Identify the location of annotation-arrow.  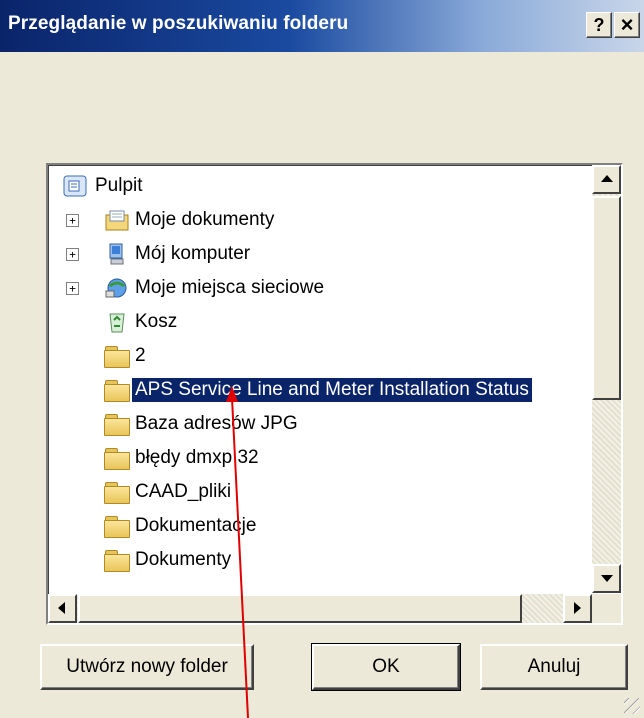
(237, 552).